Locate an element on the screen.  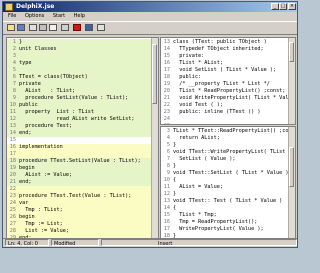
options-button is located at coordinates (101, 27).